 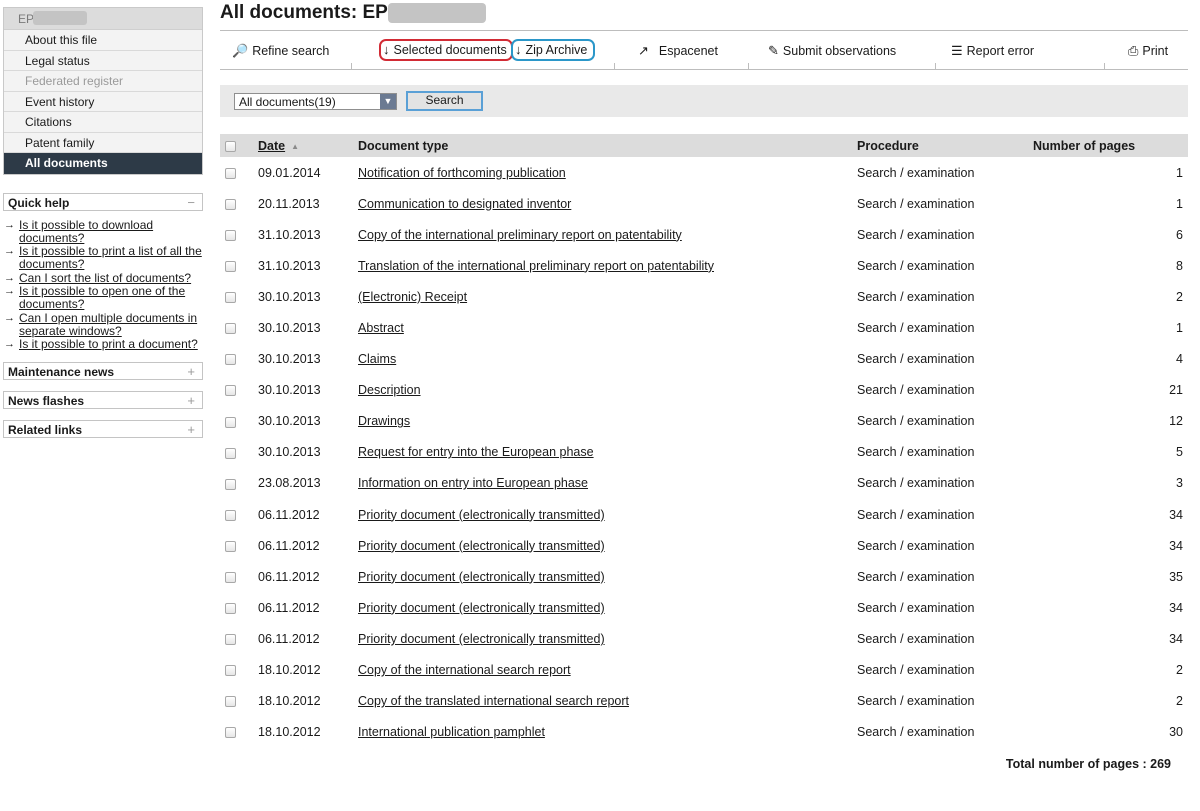 What do you see at coordinates (9, 251) in the screenshot?
I see `arrow-right-icon: →` at bounding box center [9, 251].